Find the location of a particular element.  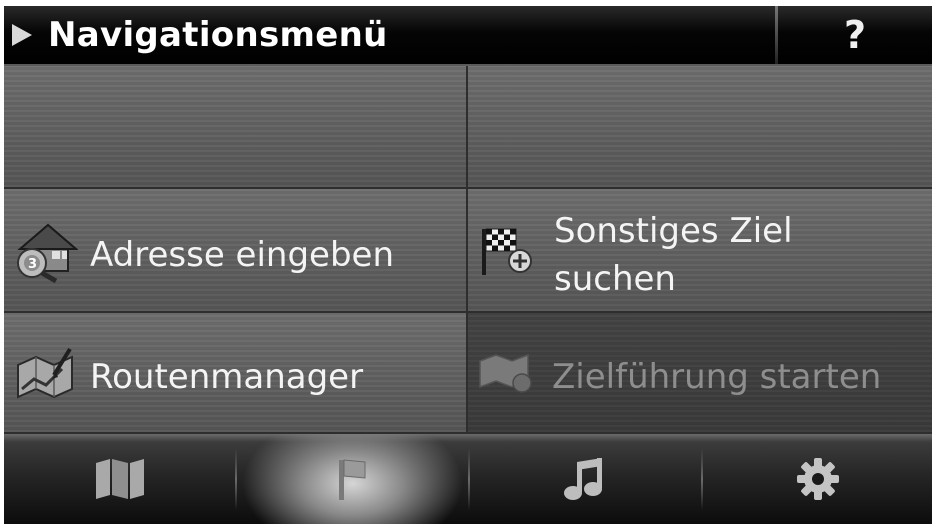

gear-icon is located at coordinates (817, 479).